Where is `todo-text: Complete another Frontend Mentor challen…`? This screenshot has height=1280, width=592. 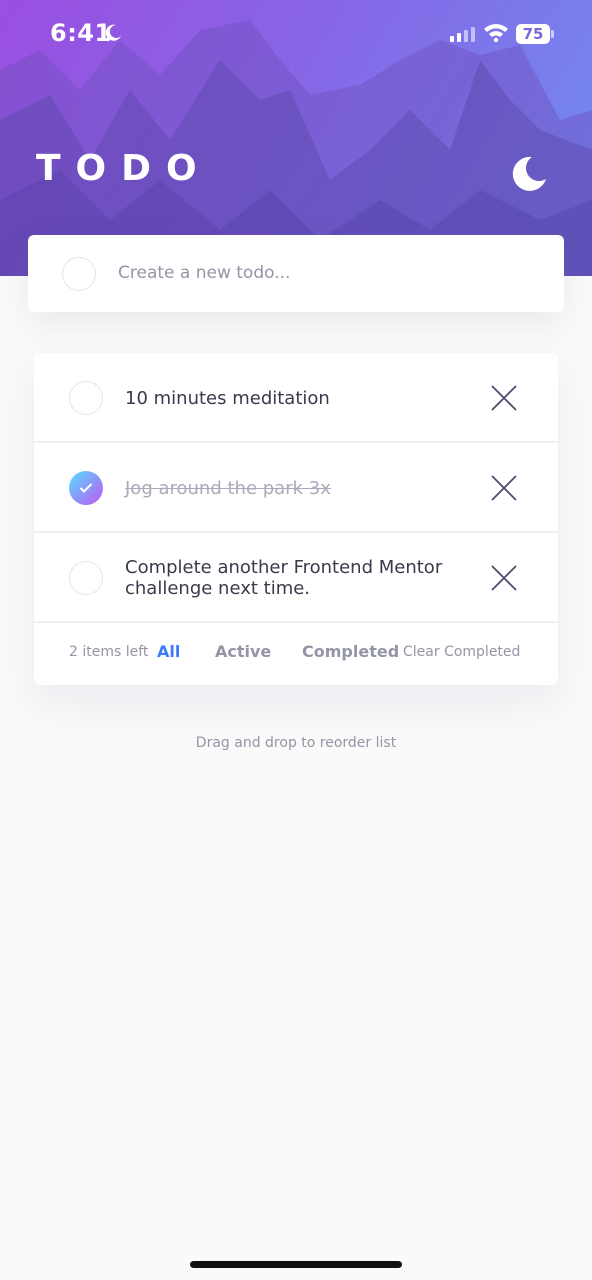
todo-text: Complete another Frontend Mentor challen… is located at coordinates (284, 578).